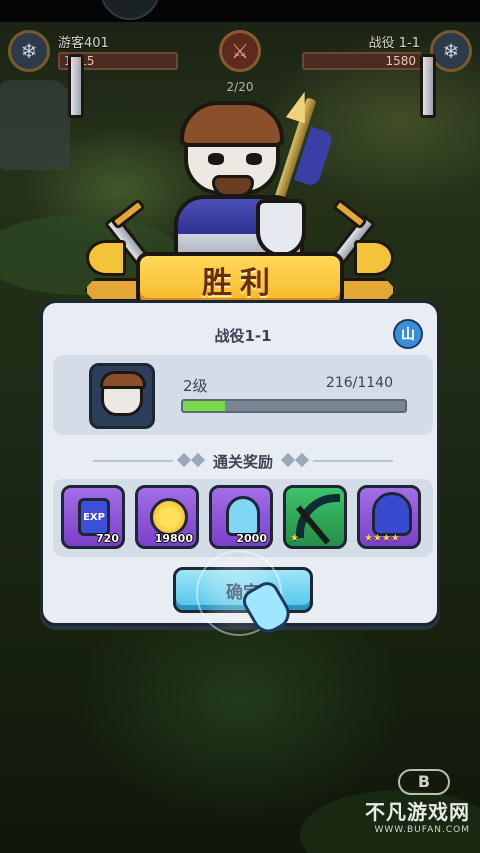 Image resolution: width=480 pixels, height=853 pixels. I want to click on hero-exp-text: 216/1140, so click(359, 383).